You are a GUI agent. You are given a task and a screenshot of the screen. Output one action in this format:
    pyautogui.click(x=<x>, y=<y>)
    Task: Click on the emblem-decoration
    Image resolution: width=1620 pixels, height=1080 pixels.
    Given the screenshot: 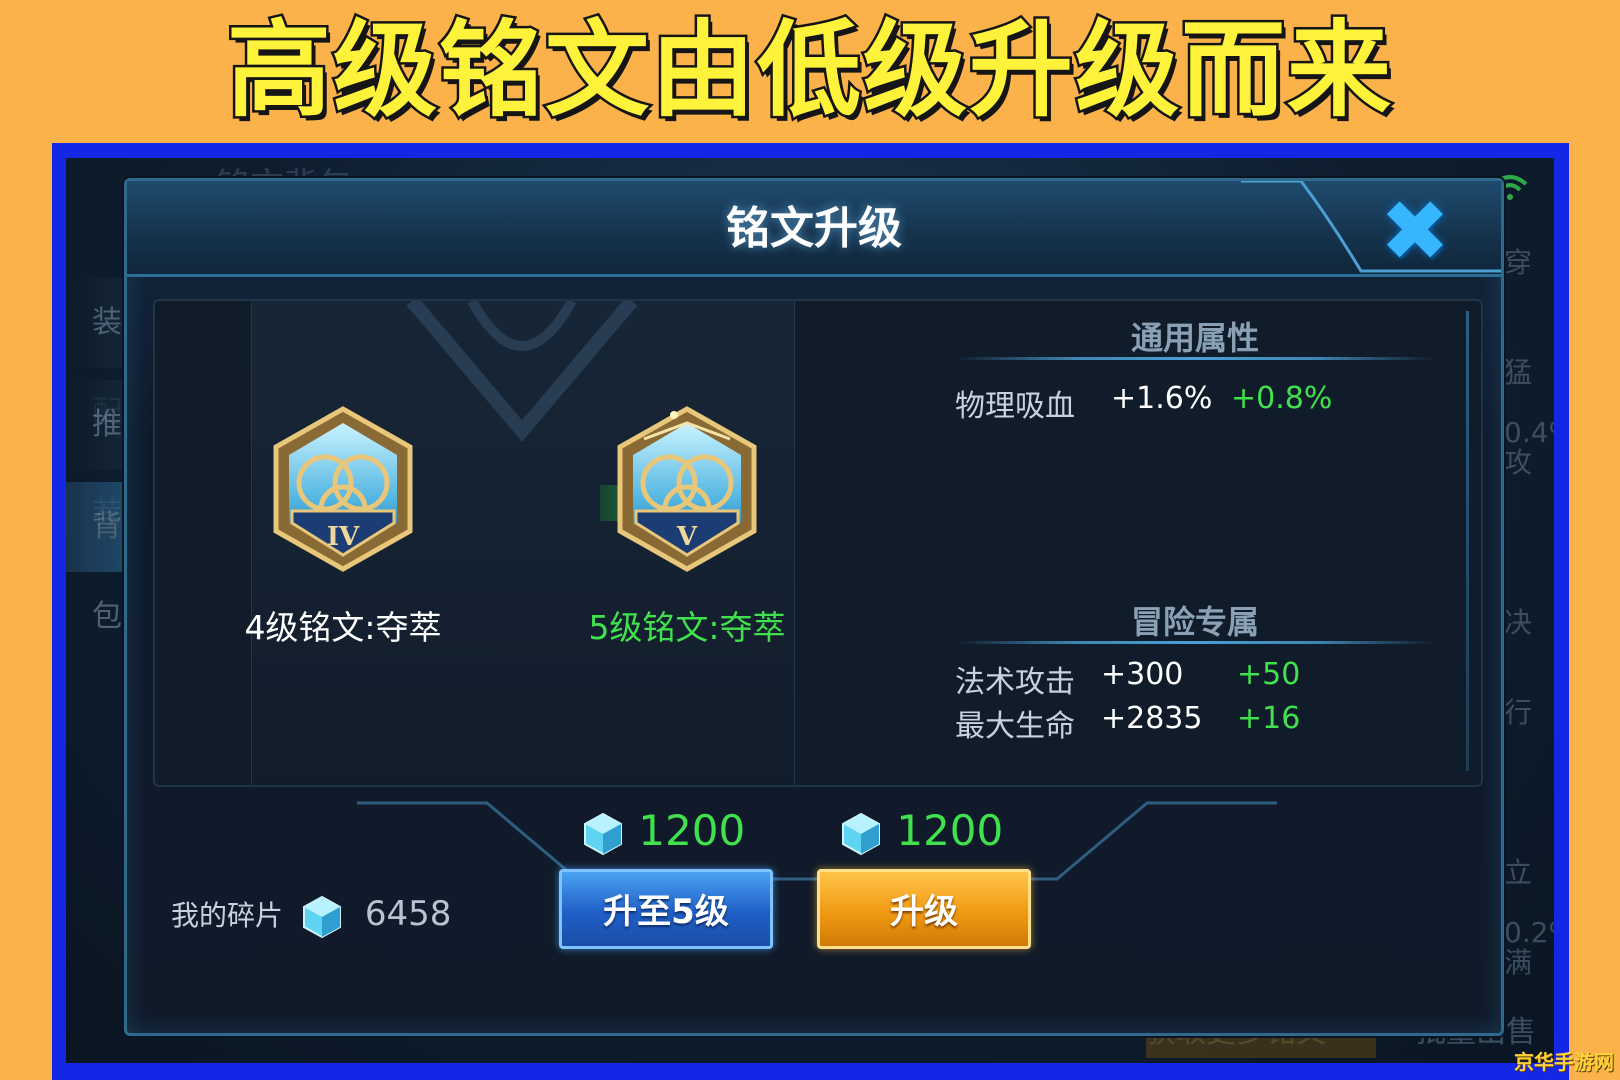 What is the action you would take?
    pyautogui.click(x=522, y=371)
    